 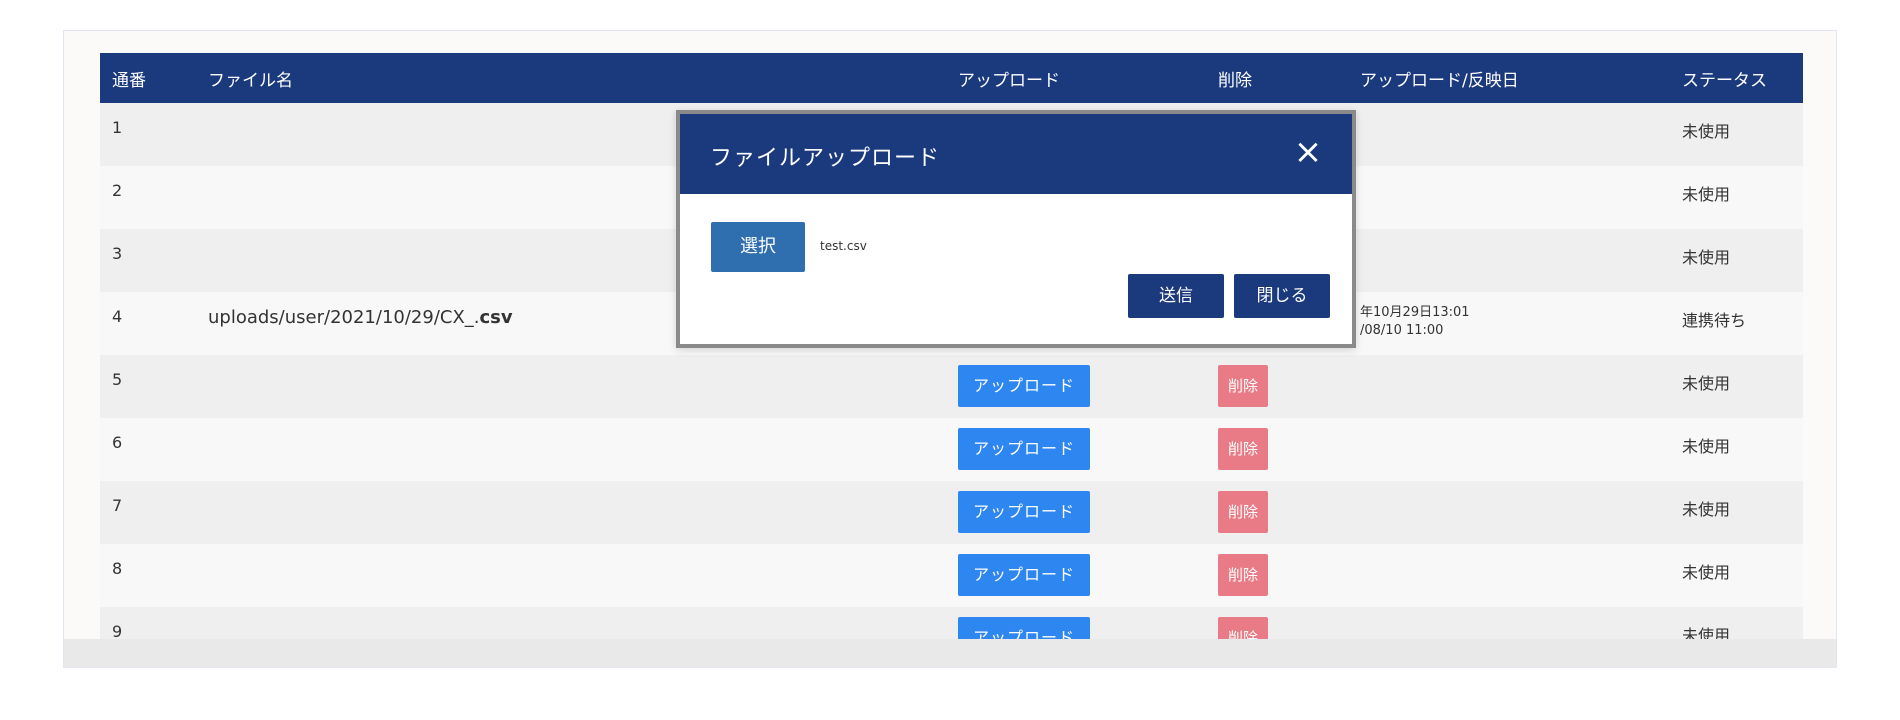 I want to click on filename-path: uploads/user/2021/10/29/CX_., so click(x=344, y=317).